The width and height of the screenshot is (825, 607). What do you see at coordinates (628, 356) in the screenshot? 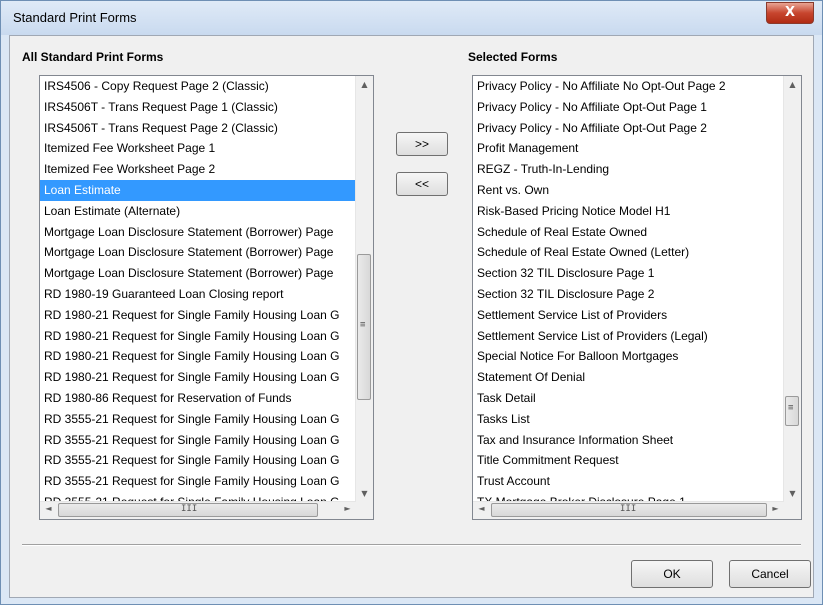
I see `list-item: Special Notice For Balloon Mortgages` at bounding box center [628, 356].